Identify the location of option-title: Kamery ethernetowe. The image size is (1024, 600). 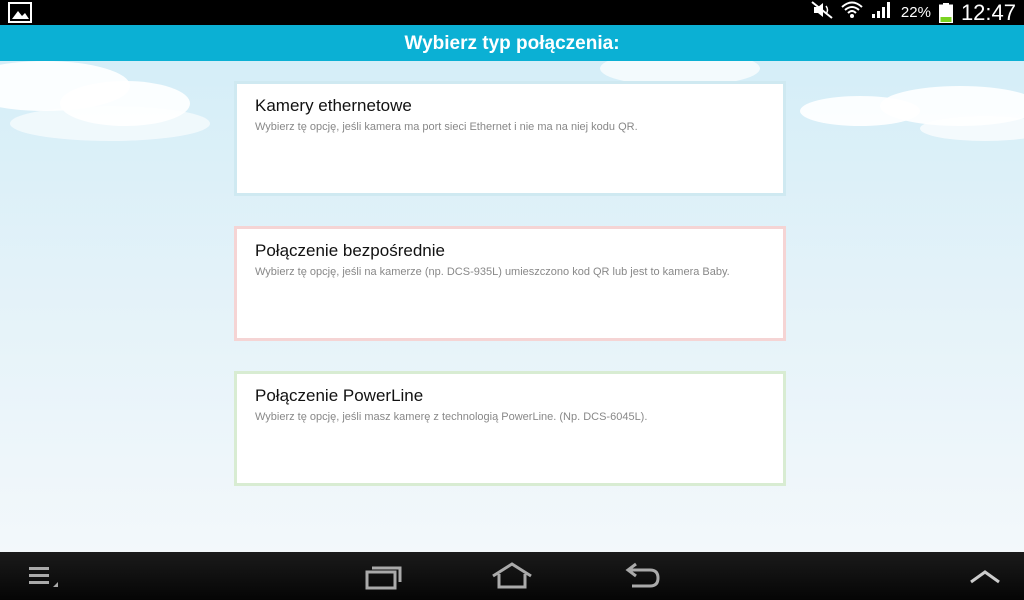
(333, 105).